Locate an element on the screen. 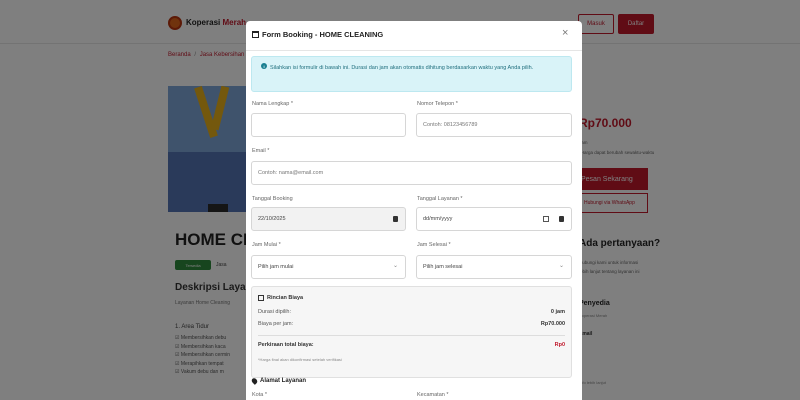  duration-label: Durasi dipilih: is located at coordinates (275, 312).